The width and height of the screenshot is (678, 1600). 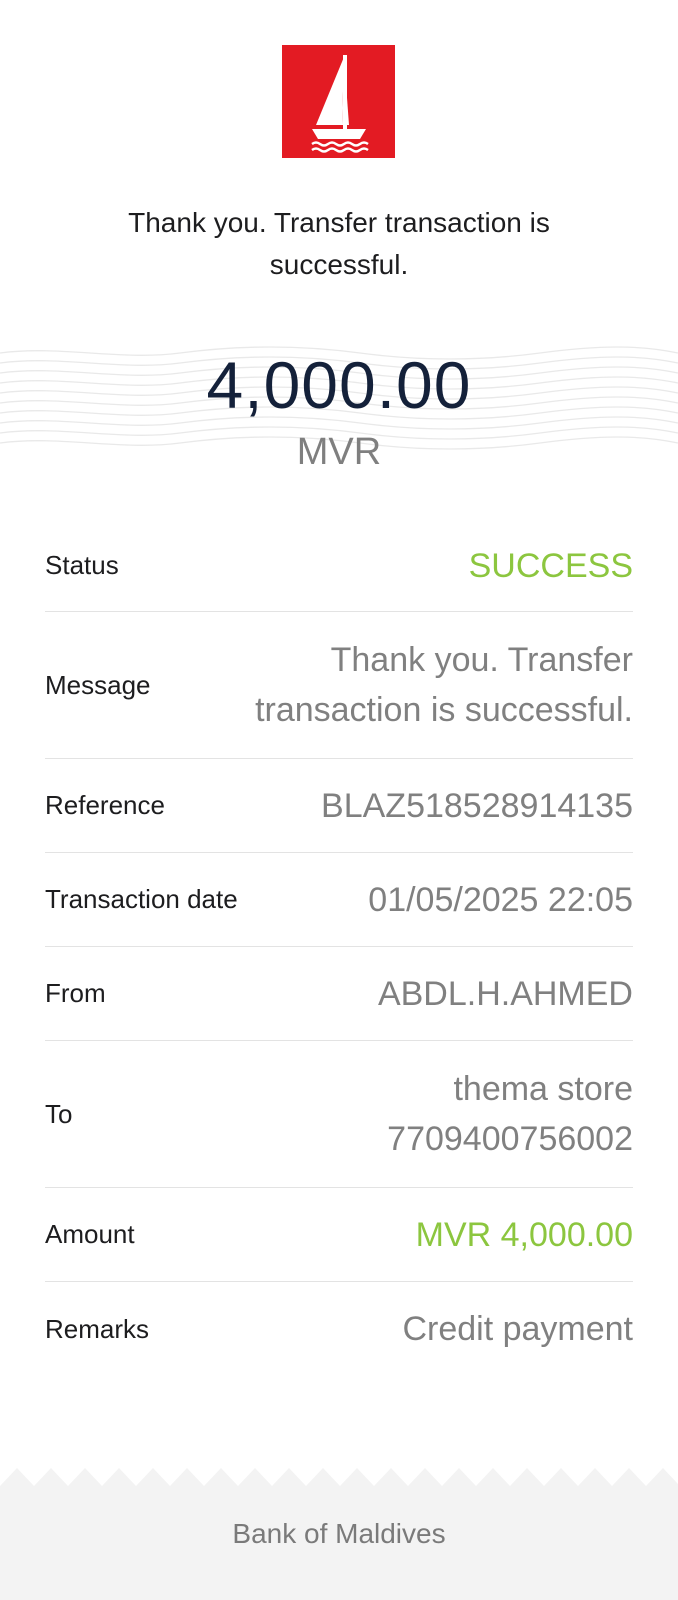 What do you see at coordinates (550, 565) in the screenshot?
I see `status-value: SUCCESS` at bounding box center [550, 565].